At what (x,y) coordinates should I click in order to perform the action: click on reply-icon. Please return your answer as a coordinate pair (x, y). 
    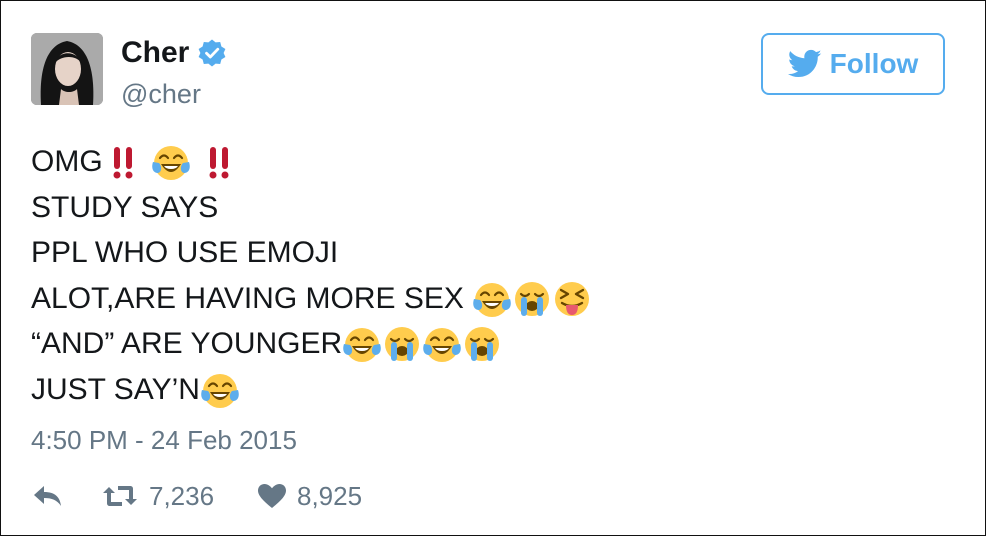
    Looking at the image, I should click on (48, 496).